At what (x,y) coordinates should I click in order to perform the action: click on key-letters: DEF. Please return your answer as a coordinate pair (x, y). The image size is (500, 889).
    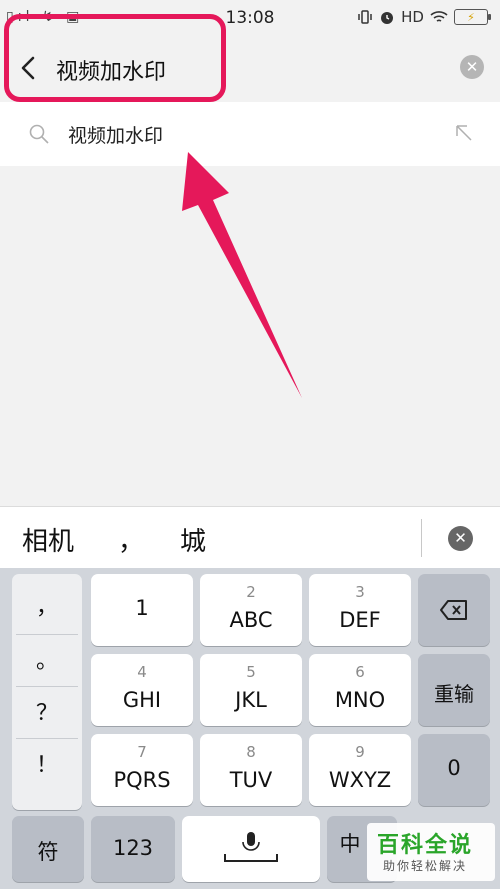
    Looking at the image, I should click on (360, 620).